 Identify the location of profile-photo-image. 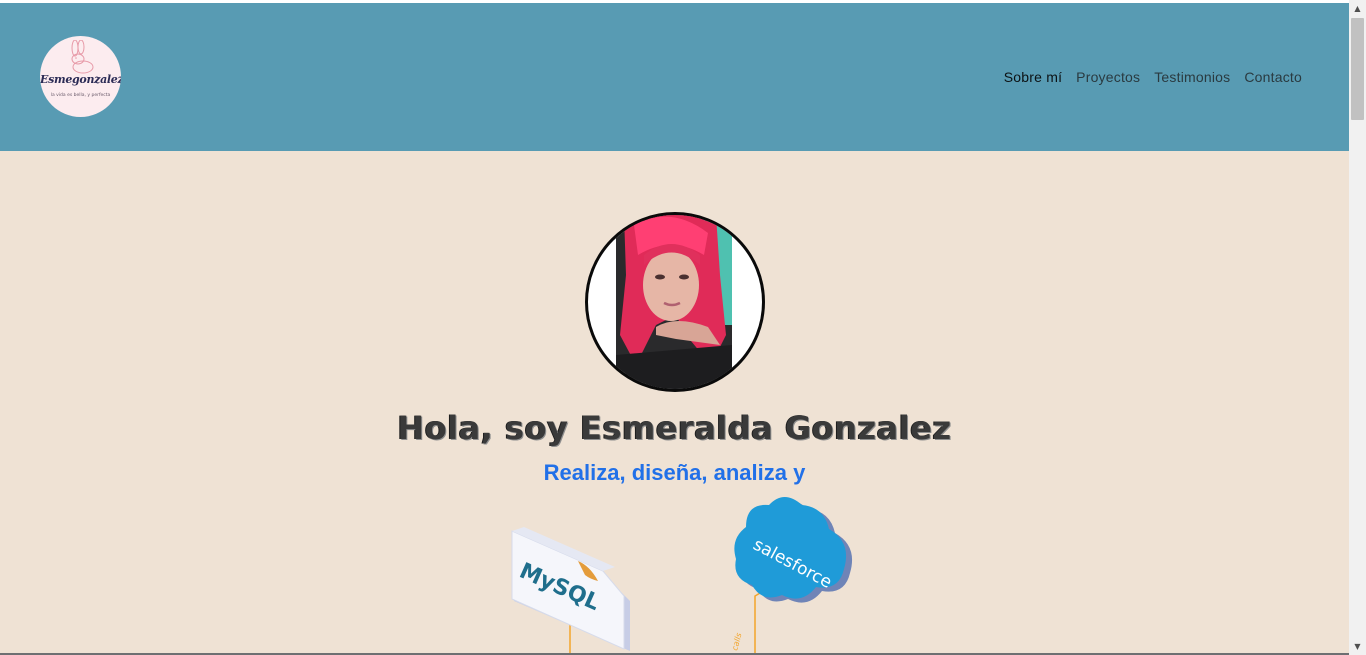
(674, 302).